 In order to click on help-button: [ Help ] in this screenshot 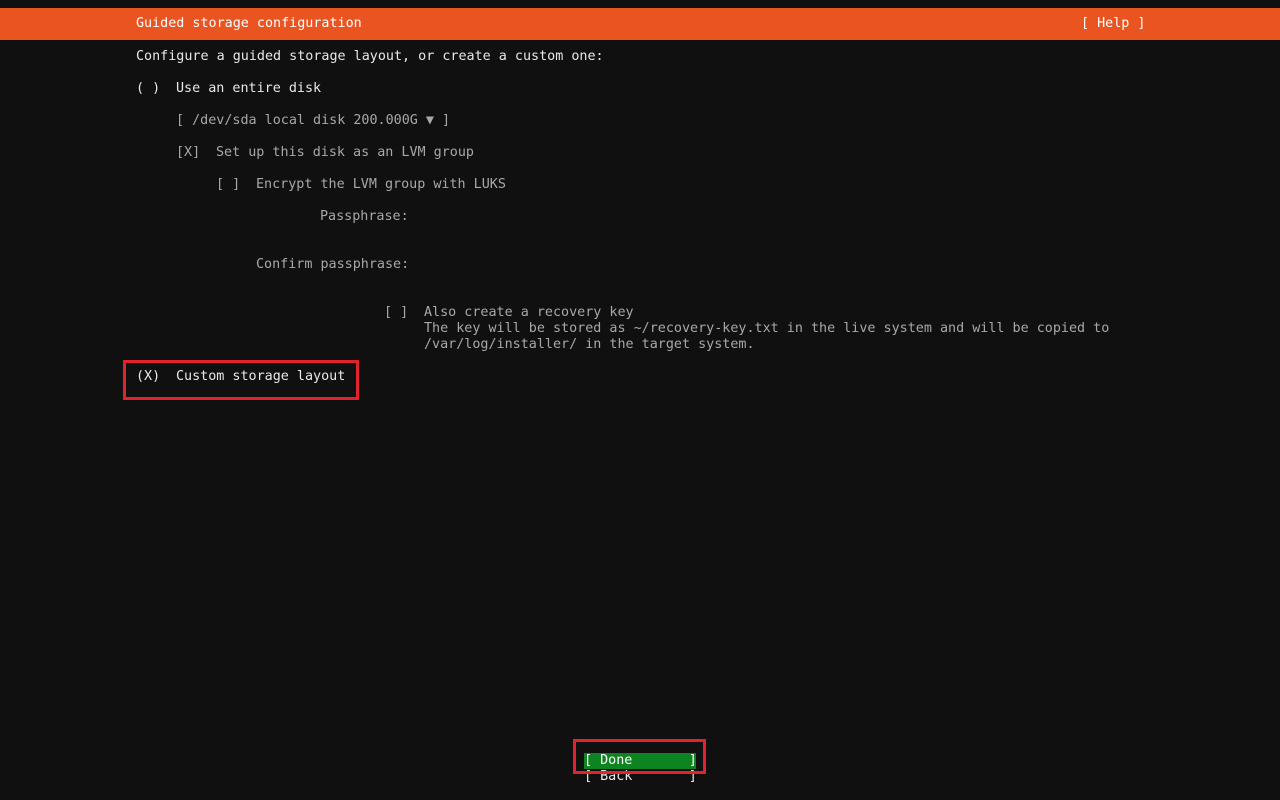, I will do `click(1113, 24)`.